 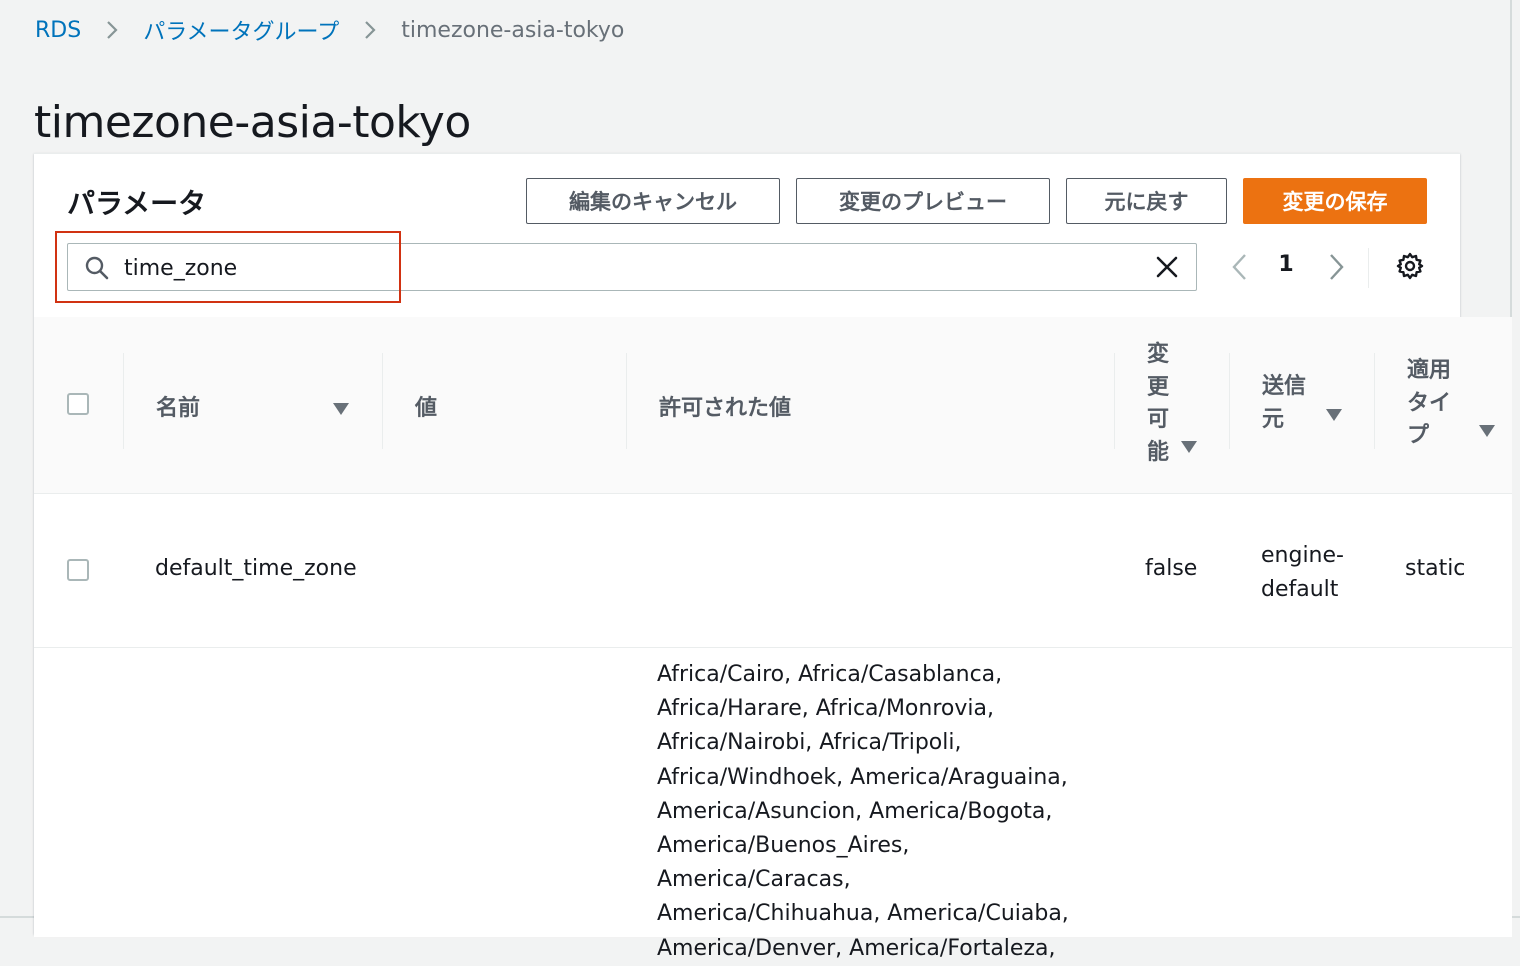 What do you see at coordinates (1302, 573) in the screenshot?
I see `param-source: engine- default` at bounding box center [1302, 573].